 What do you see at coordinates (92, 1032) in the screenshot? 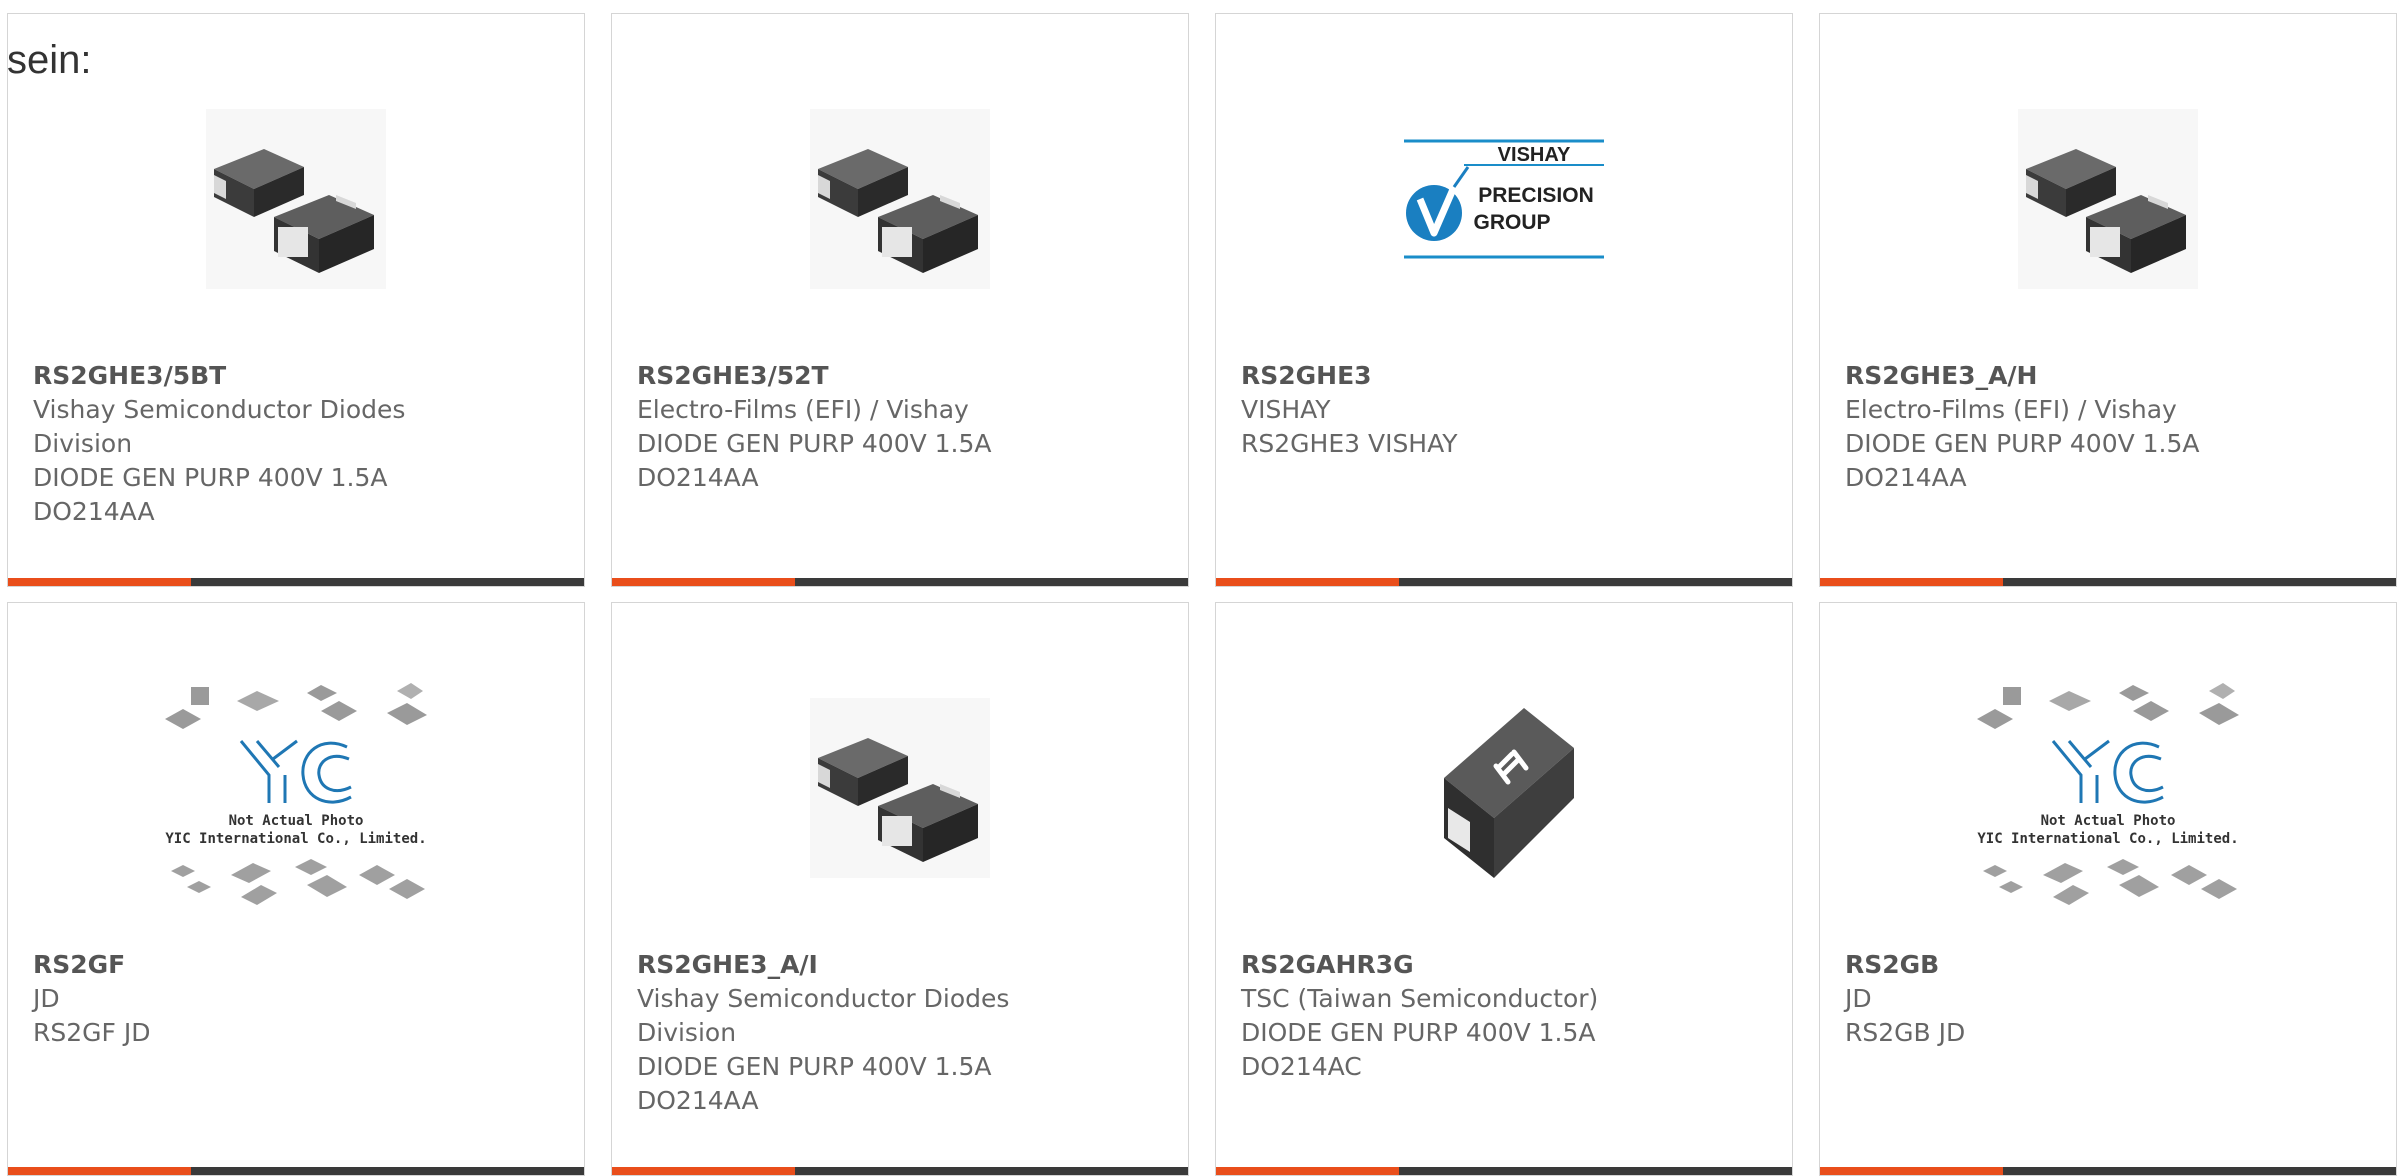
I see `description: RS2GF JD` at bounding box center [92, 1032].